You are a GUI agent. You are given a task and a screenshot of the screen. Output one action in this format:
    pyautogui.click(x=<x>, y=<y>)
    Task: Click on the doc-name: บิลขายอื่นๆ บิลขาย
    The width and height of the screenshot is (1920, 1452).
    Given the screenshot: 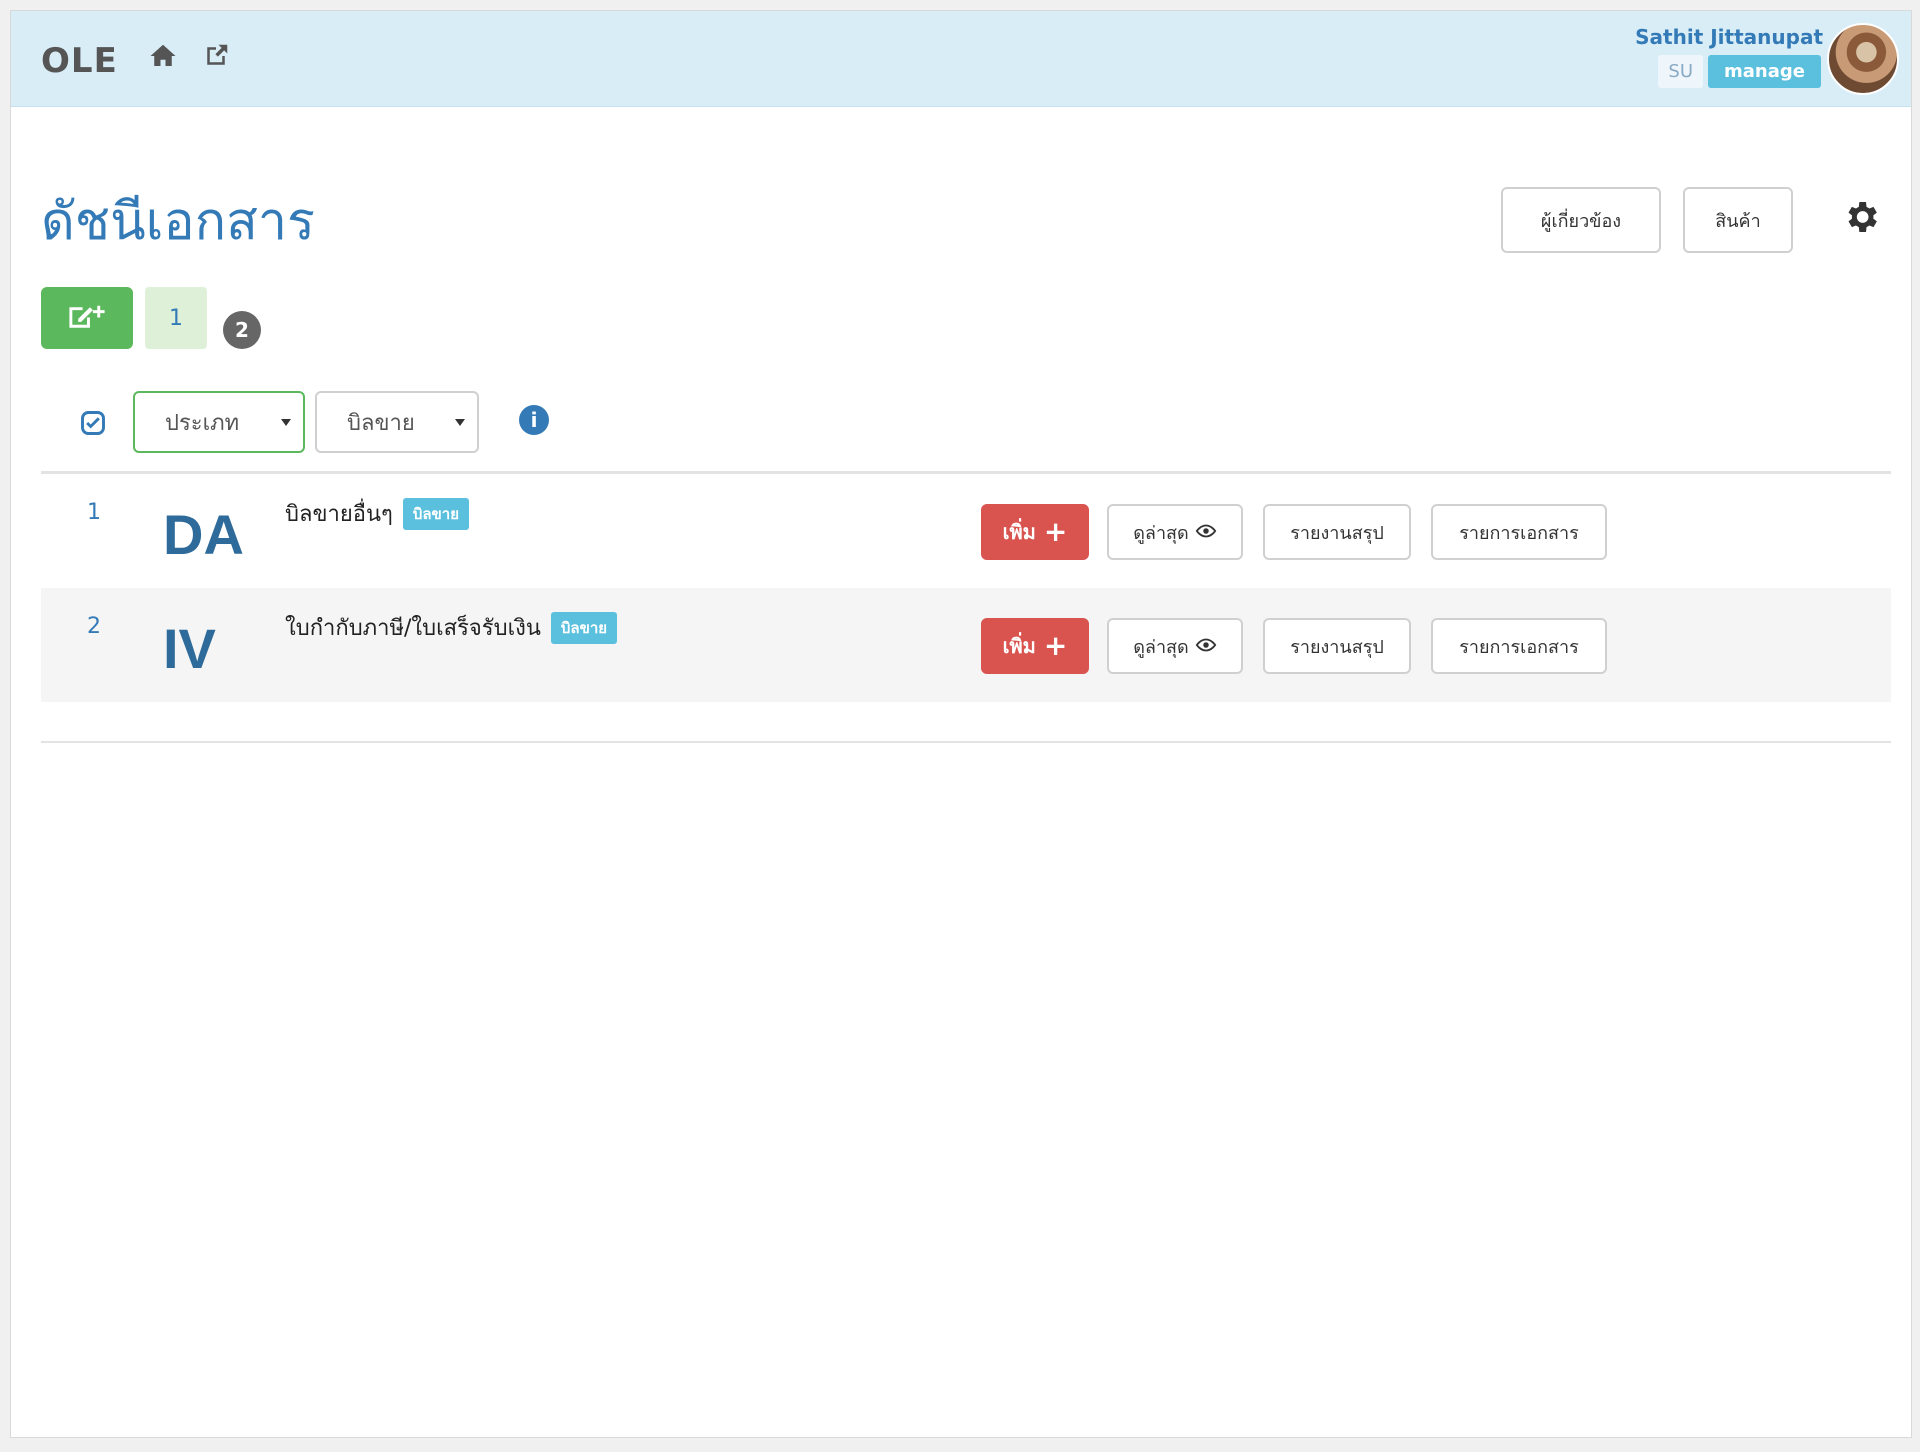 What is the action you would take?
    pyautogui.click(x=377, y=513)
    